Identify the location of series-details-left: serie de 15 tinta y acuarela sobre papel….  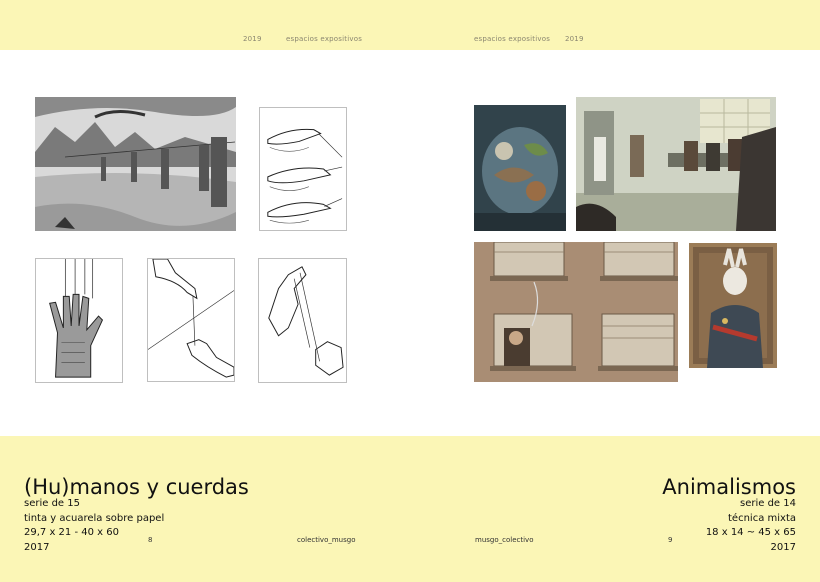
(94, 526).